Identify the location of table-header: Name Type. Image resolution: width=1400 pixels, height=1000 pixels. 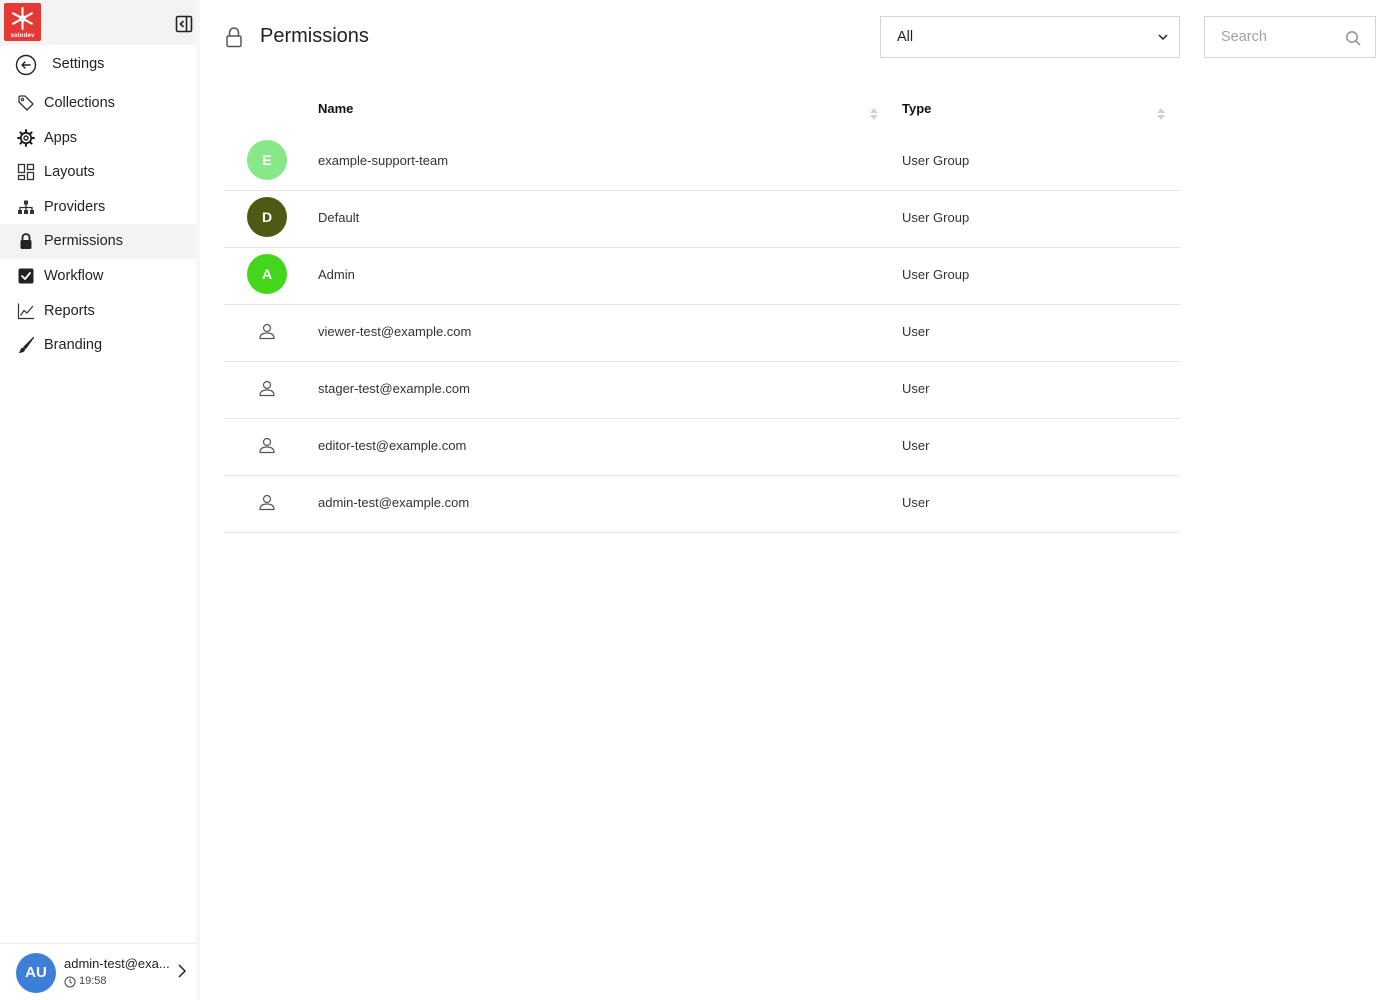
(702, 110).